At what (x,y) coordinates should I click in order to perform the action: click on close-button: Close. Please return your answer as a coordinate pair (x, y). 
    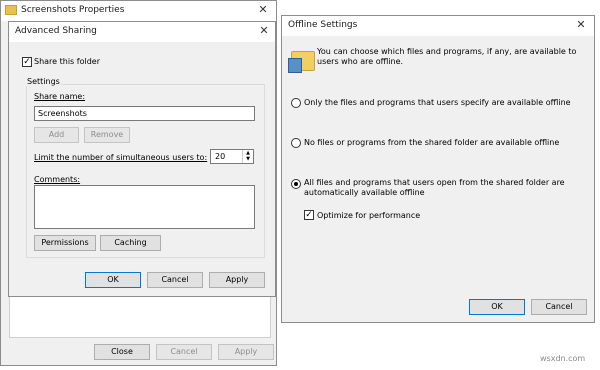
    Looking at the image, I should click on (122, 352).